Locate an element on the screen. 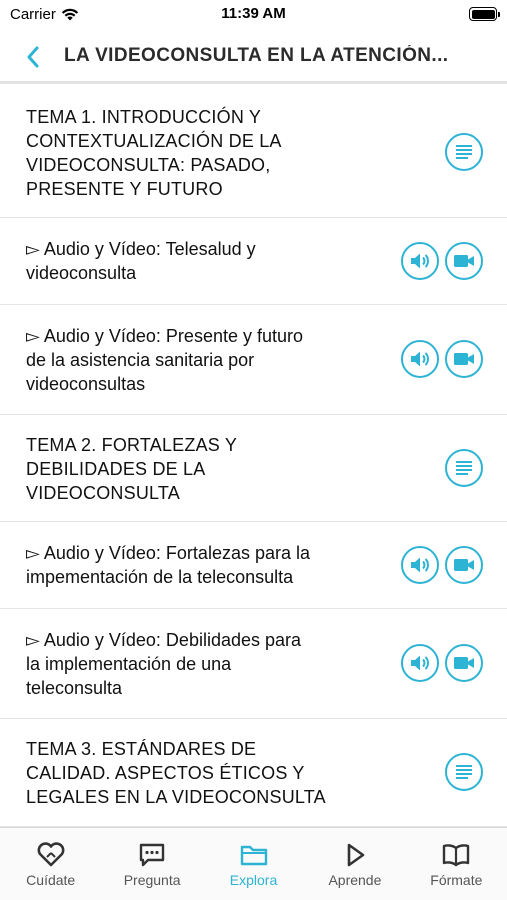 The width and height of the screenshot is (507, 900). folder-icon is located at coordinates (253, 855).